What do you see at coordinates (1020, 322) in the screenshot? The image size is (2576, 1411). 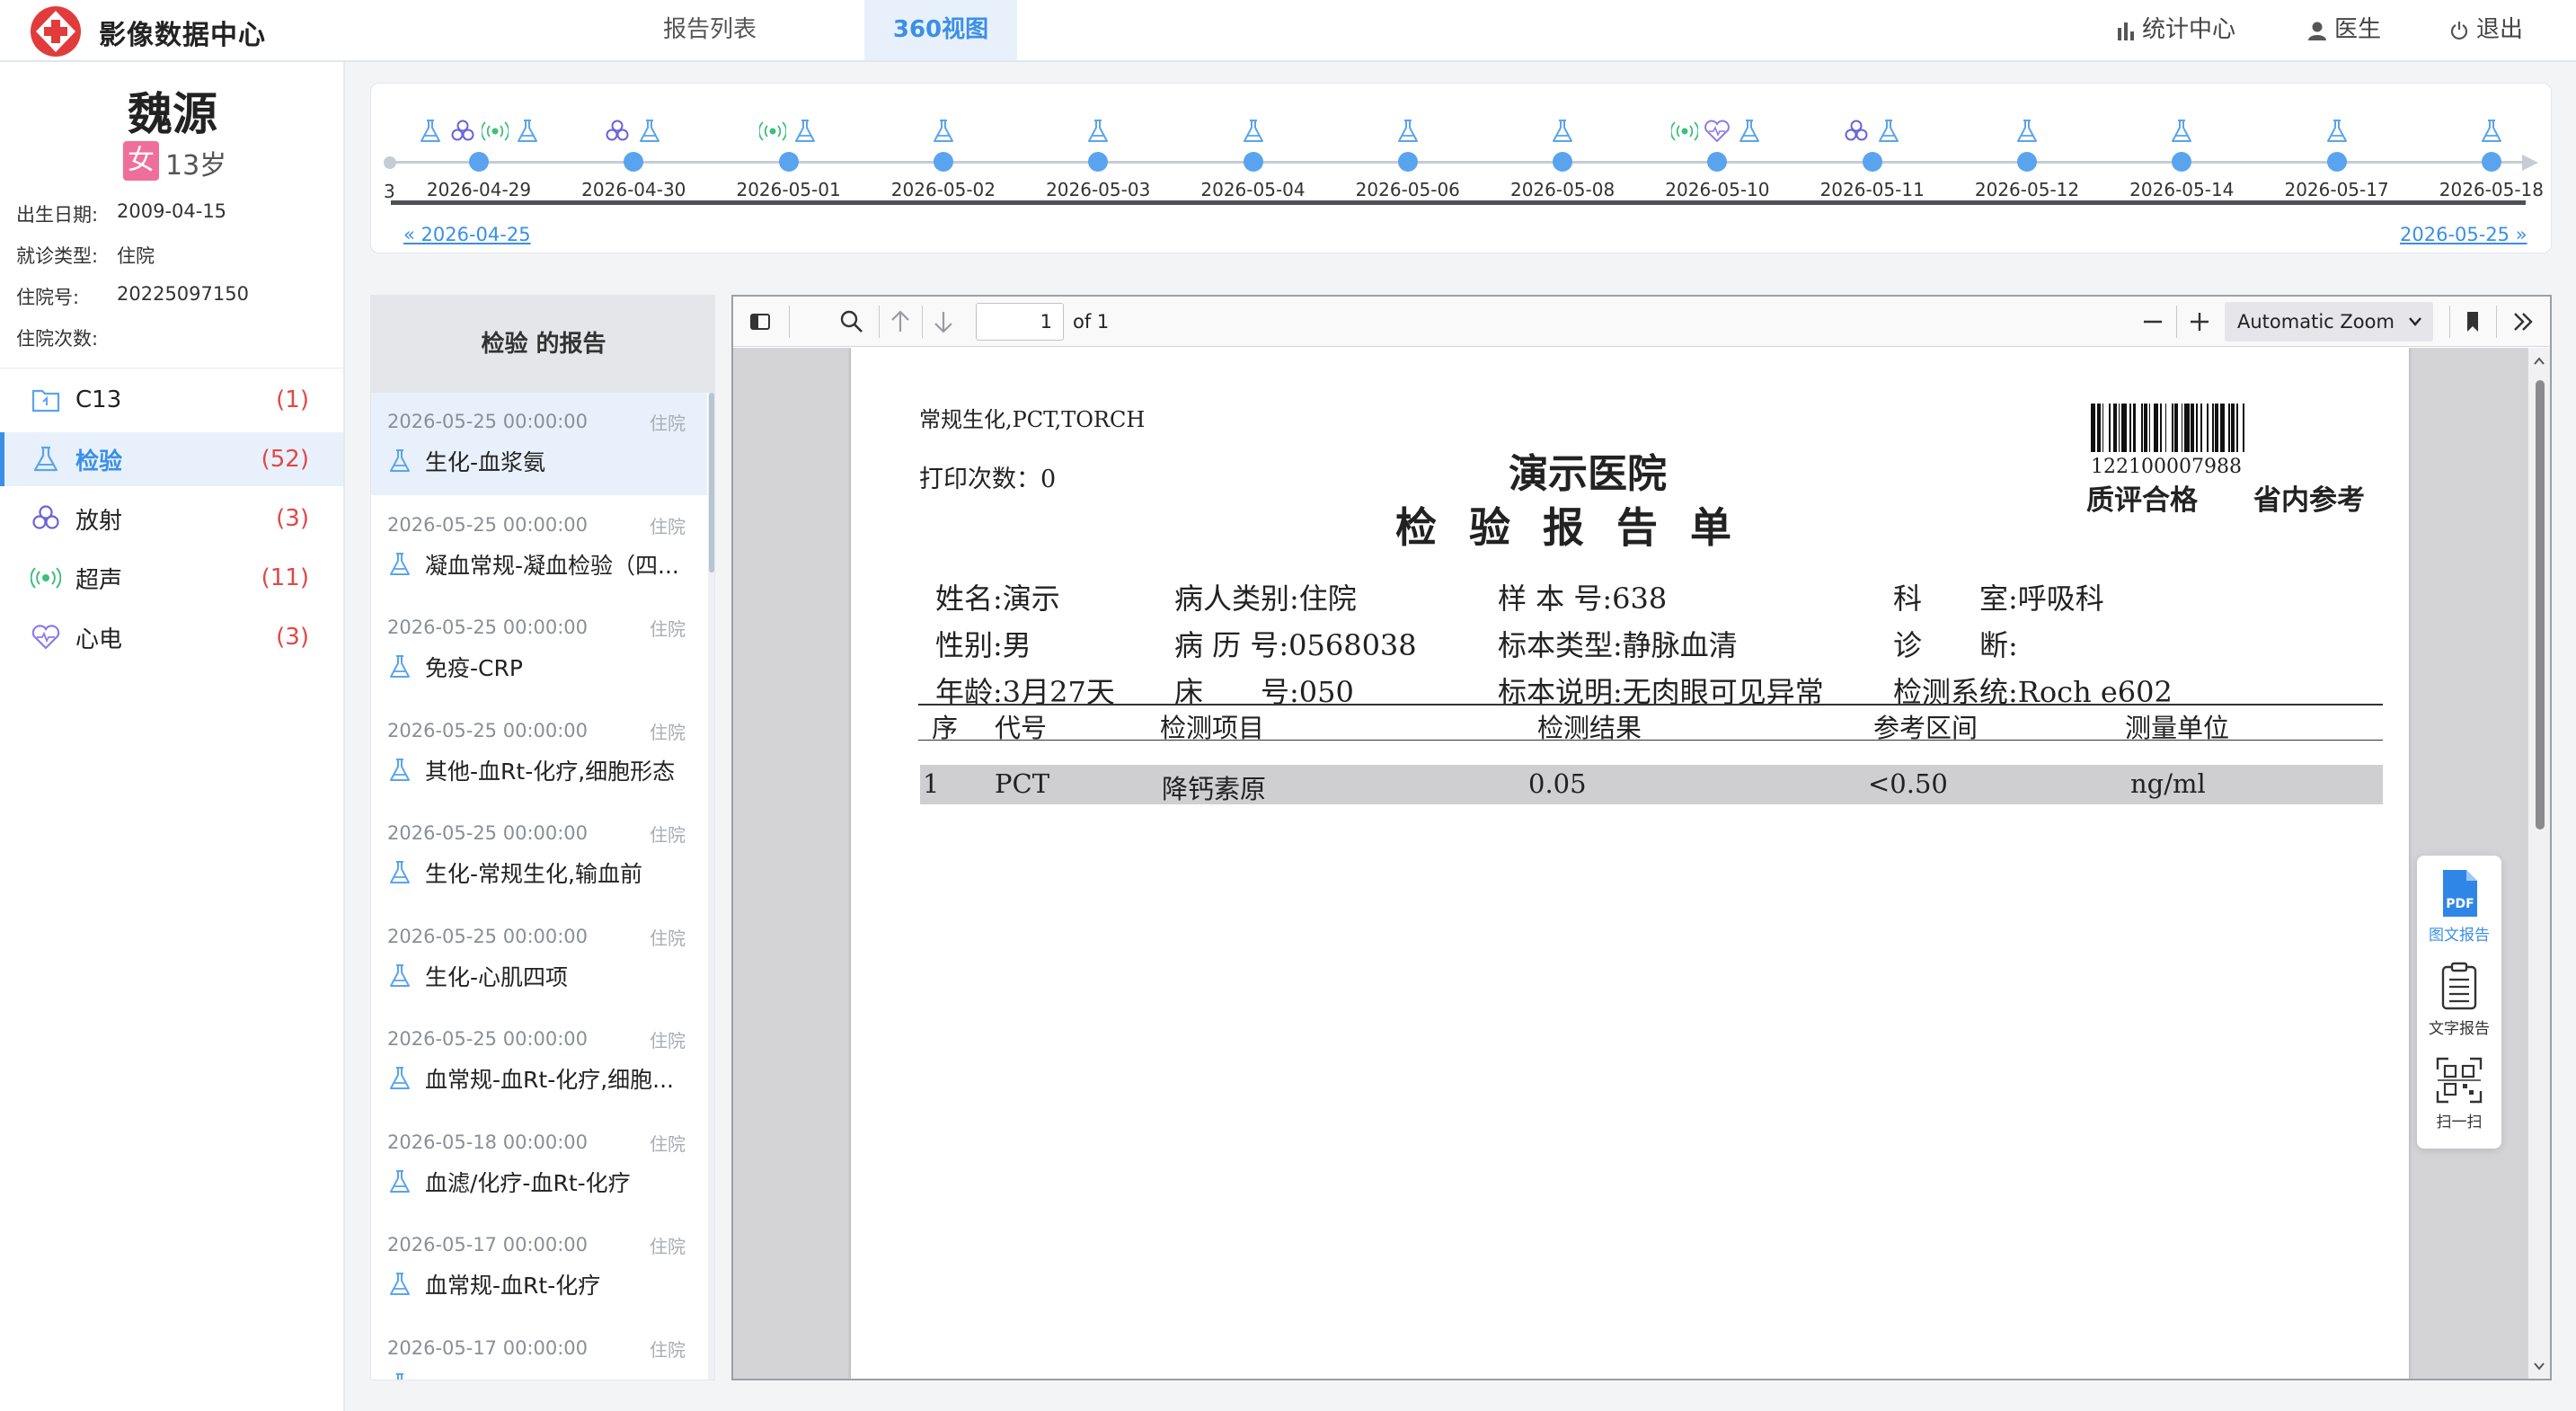 I see `page-number-input: 1` at bounding box center [1020, 322].